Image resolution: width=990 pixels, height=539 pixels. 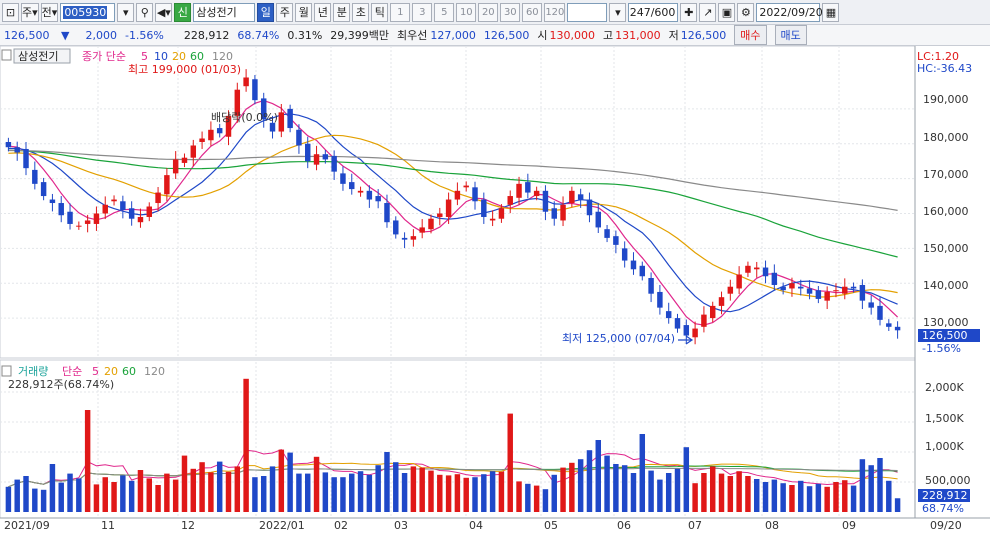 I want to click on search-icon: ⚲, so click(x=145, y=12).